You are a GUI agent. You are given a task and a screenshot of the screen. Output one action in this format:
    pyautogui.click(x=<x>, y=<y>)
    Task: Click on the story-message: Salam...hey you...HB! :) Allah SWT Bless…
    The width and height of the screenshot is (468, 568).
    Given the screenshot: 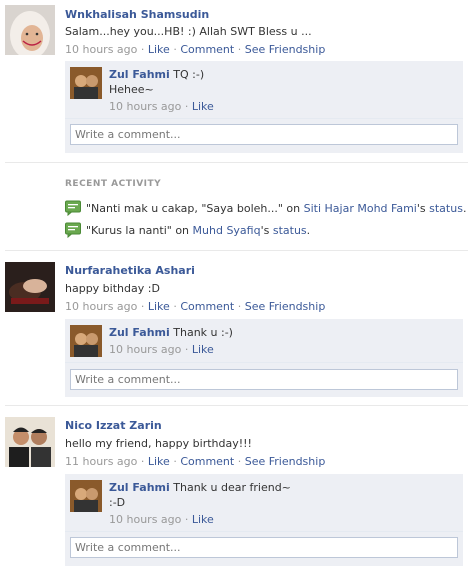 What is the action you would take?
    pyautogui.click(x=188, y=31)
    